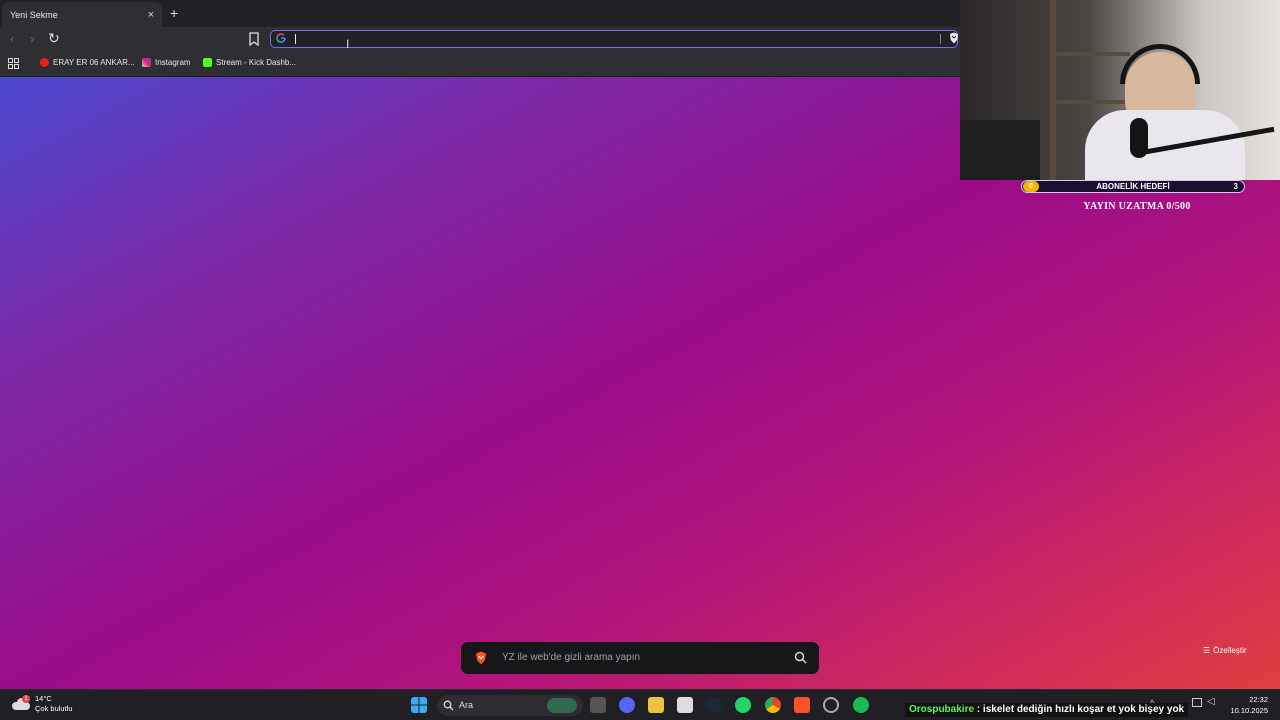 The height and width of the screenshot is (720, 1280). Describe the element at coordinates (21, 703) in the screenshot. I see `cloud-icon: 1` at that location.